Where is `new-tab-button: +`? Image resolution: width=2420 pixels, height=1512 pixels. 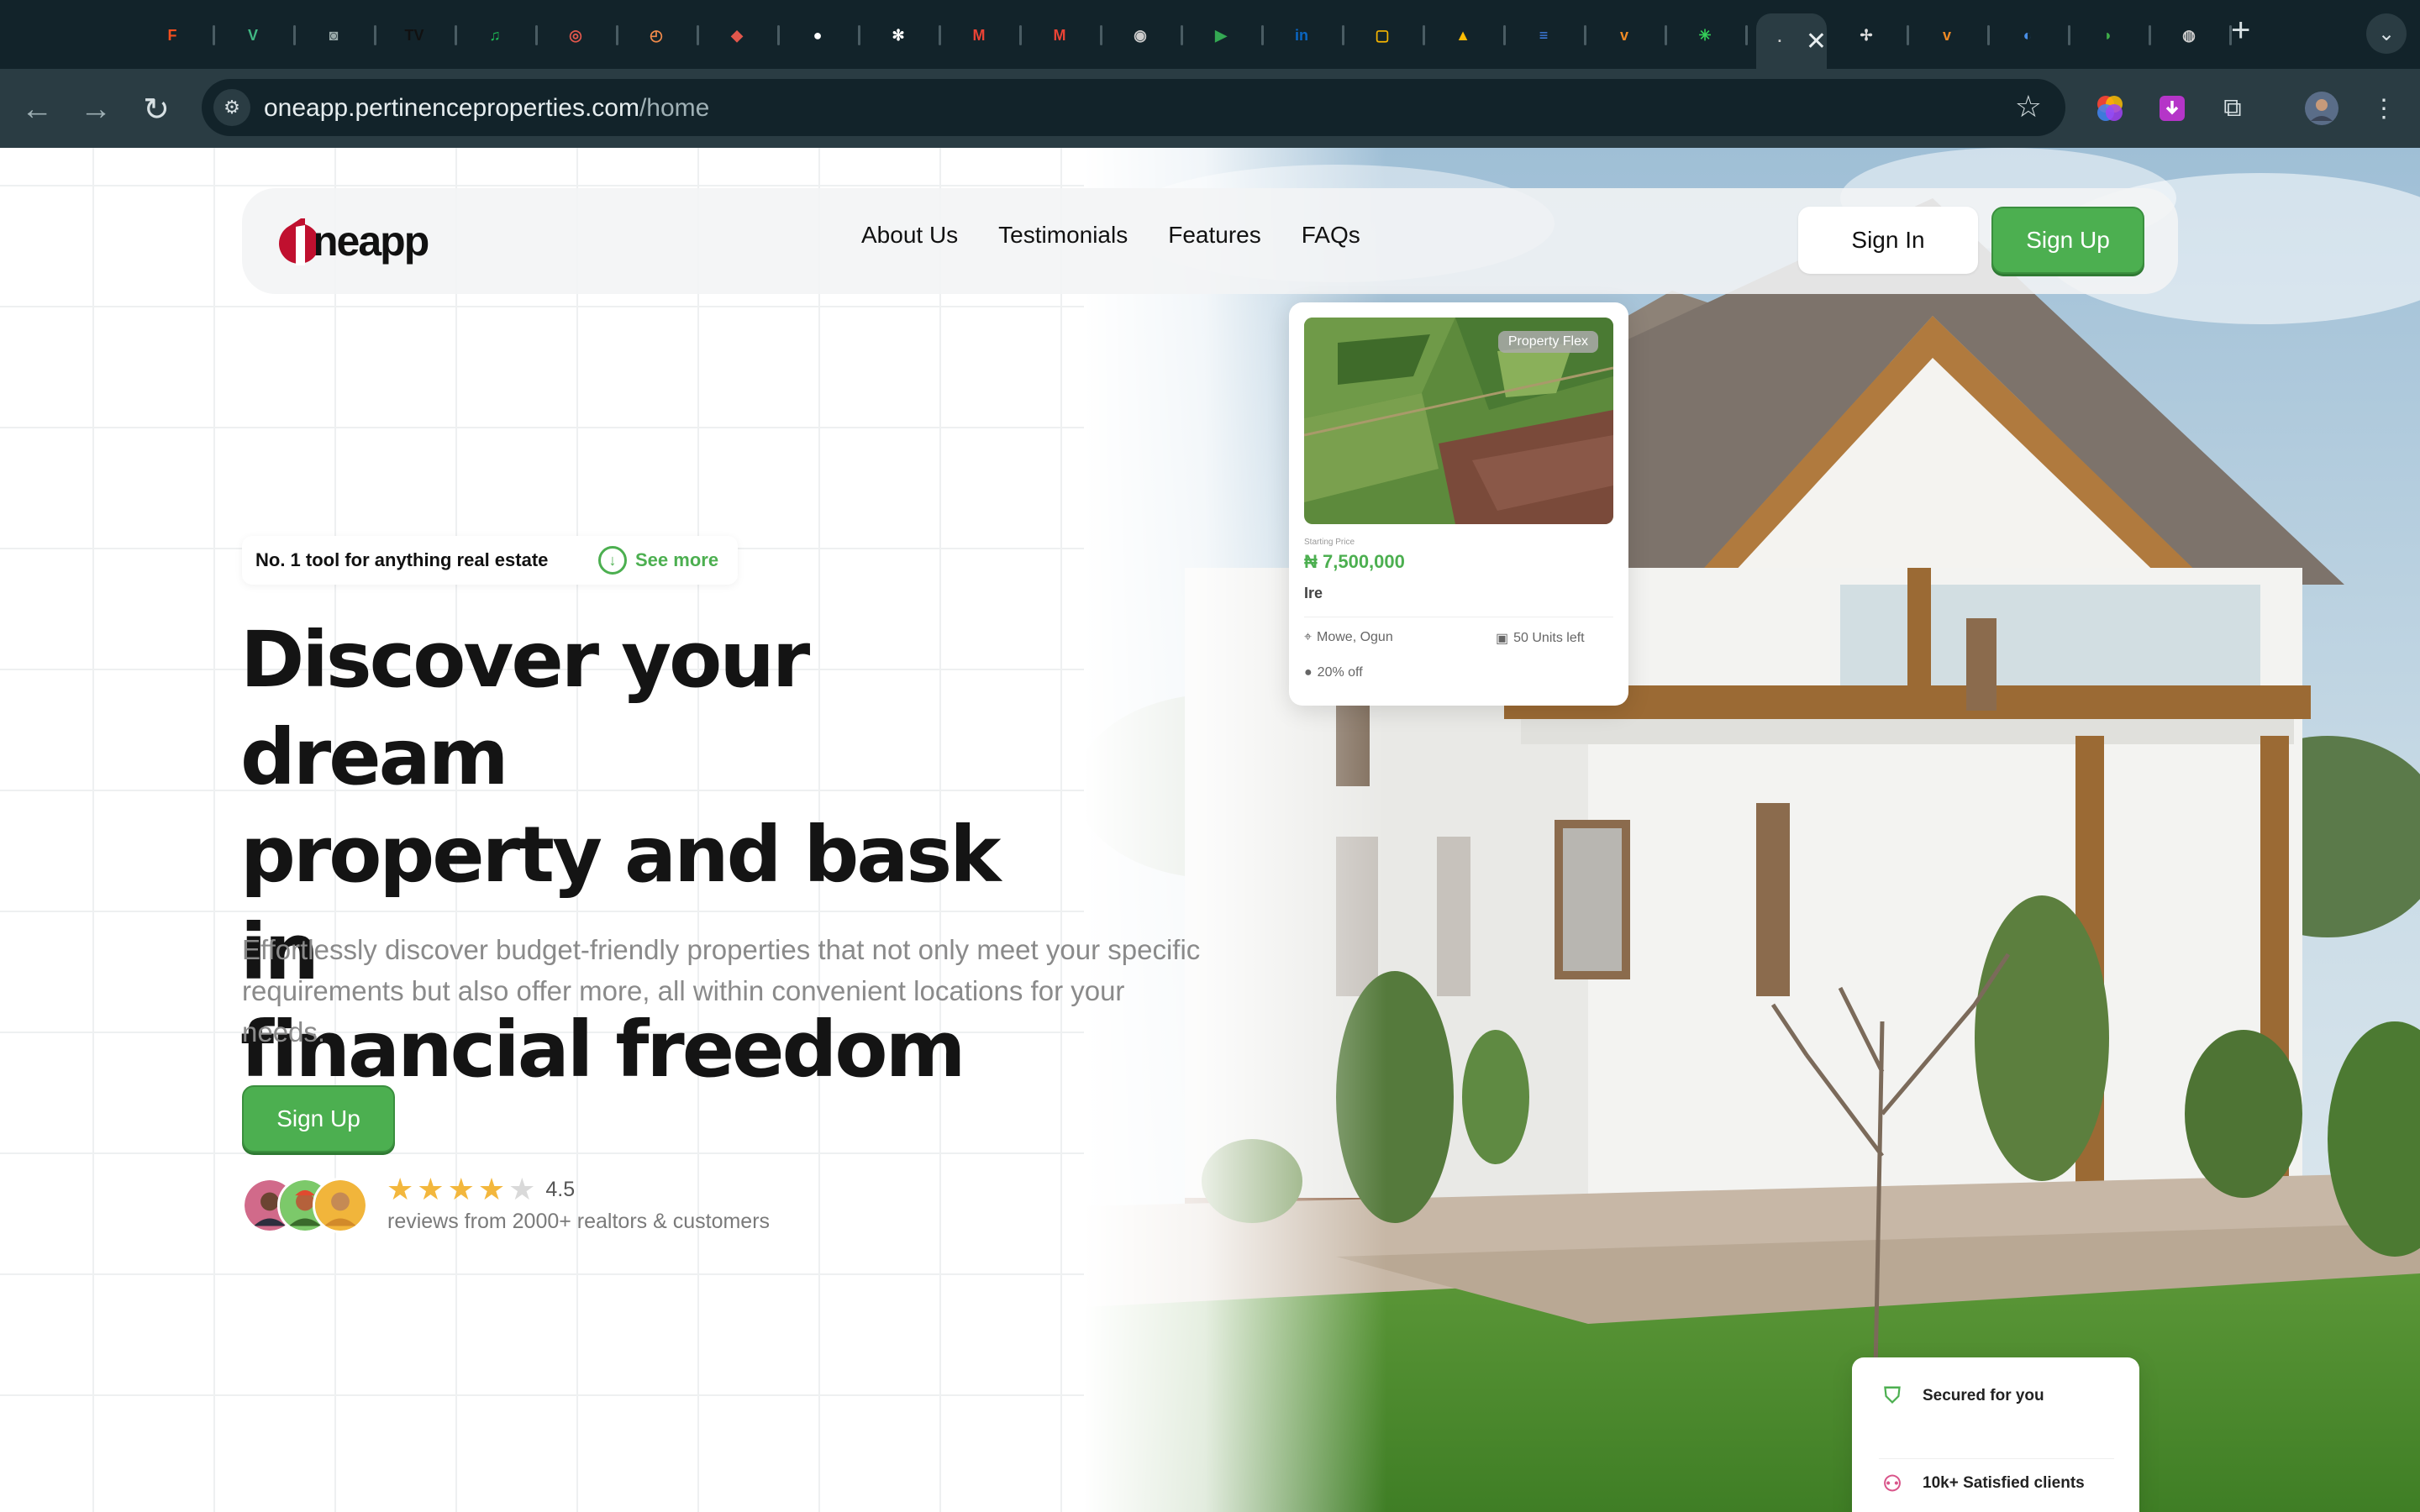 new-tab-button: + is located at coordinates (2240, 31).